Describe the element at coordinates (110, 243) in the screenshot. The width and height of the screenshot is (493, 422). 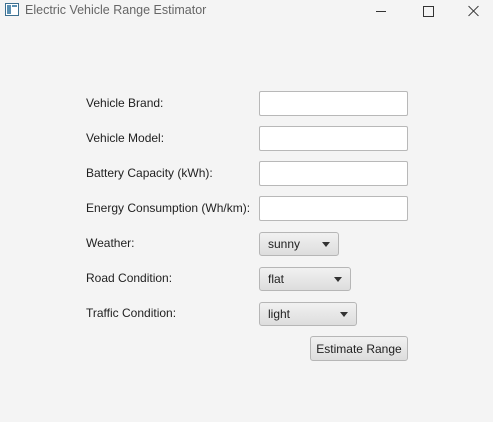
I see `weather-label: Weather:` at that location.